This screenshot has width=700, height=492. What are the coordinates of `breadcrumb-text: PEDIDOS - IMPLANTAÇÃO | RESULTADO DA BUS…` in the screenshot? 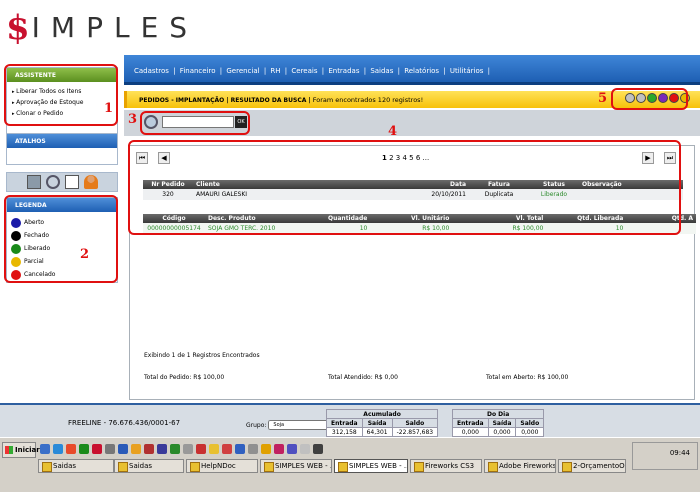 It's located at (225, 100).